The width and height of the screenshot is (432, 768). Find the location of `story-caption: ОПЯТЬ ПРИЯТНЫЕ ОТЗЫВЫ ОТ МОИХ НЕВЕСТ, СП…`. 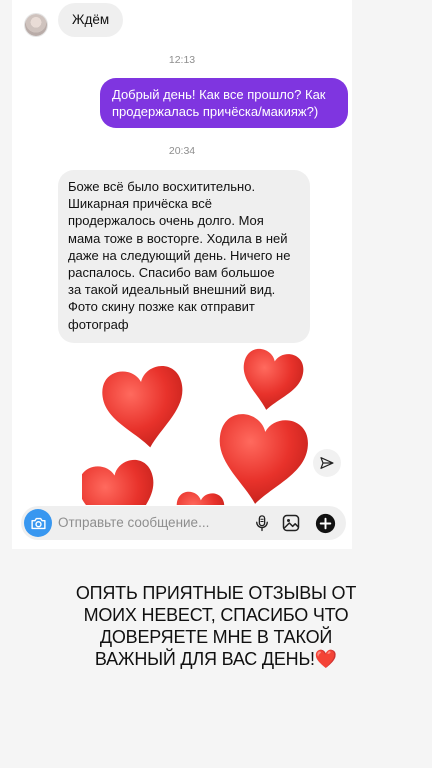

story-caption: ОПЯТЬ ПРИЯТНЫЕ ОТЗЫВЫ ОТ МОИХ НЕВЕСТ, СП… is located at coordinates (216, 626).